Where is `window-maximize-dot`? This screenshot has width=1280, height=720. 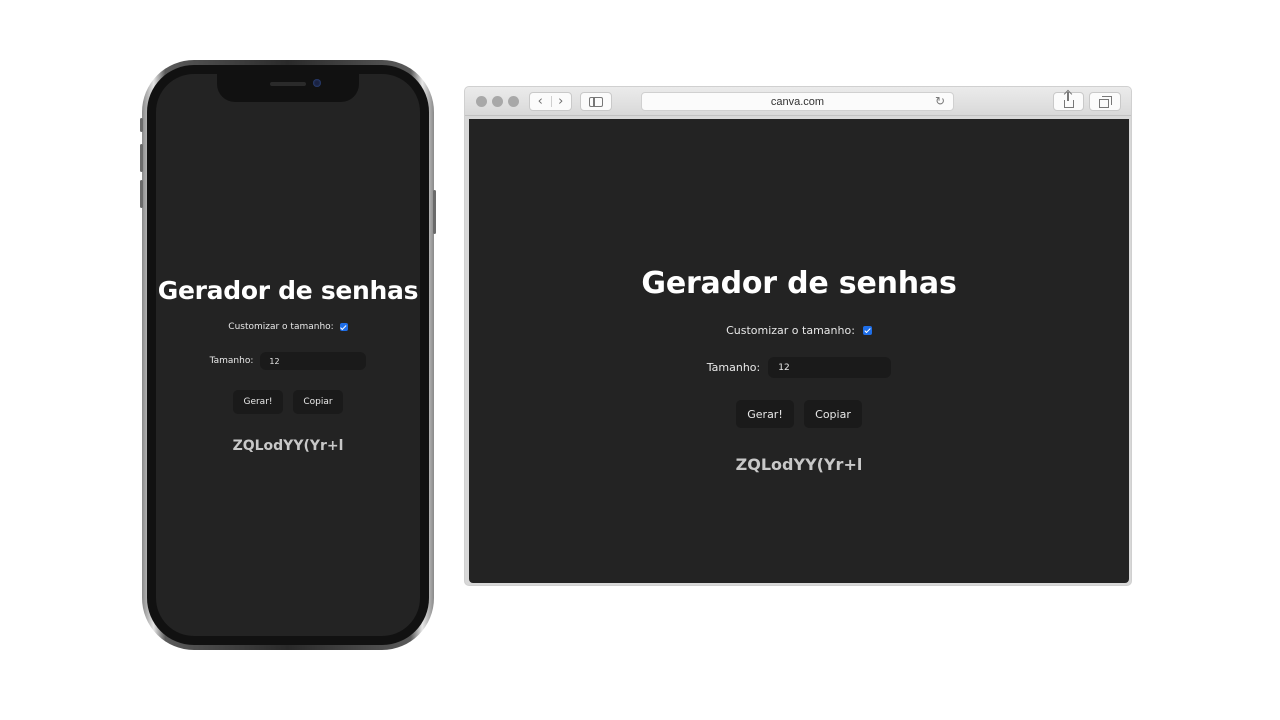 window-maximize-dot is located at coordinates (513, 101).